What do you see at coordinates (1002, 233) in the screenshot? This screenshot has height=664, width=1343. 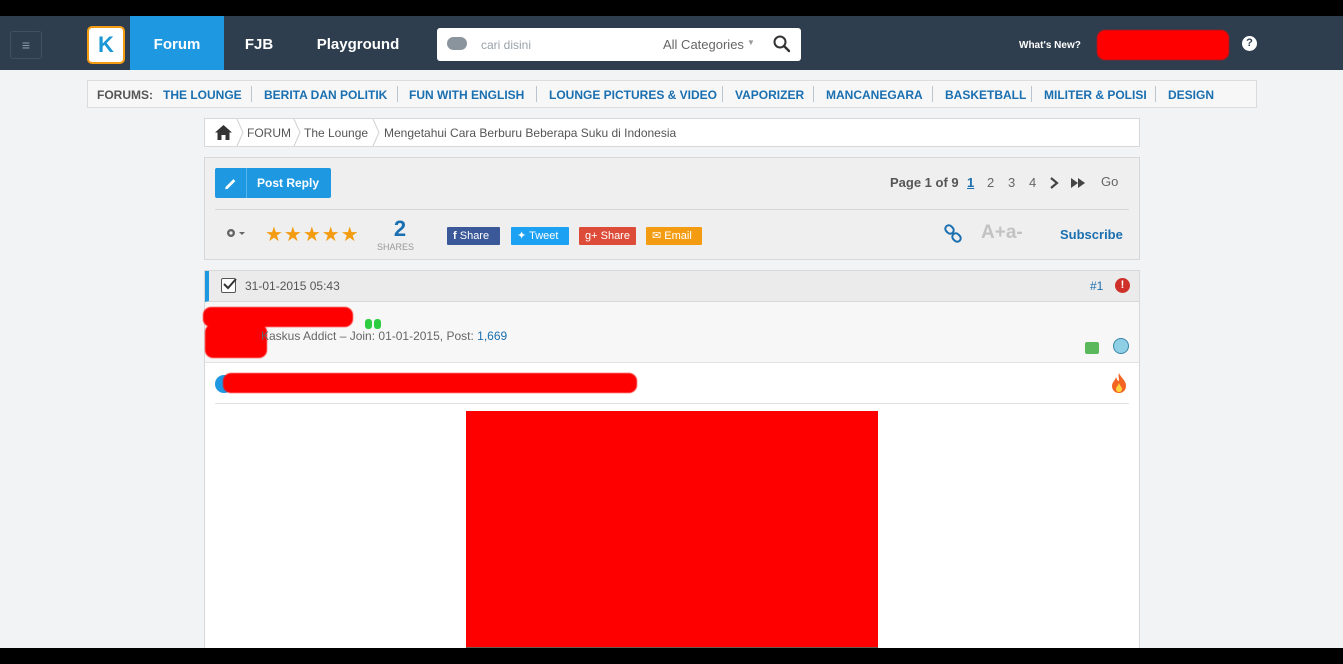 I see `font-size-icon: A+a-` at bounding box center [1002, 233].